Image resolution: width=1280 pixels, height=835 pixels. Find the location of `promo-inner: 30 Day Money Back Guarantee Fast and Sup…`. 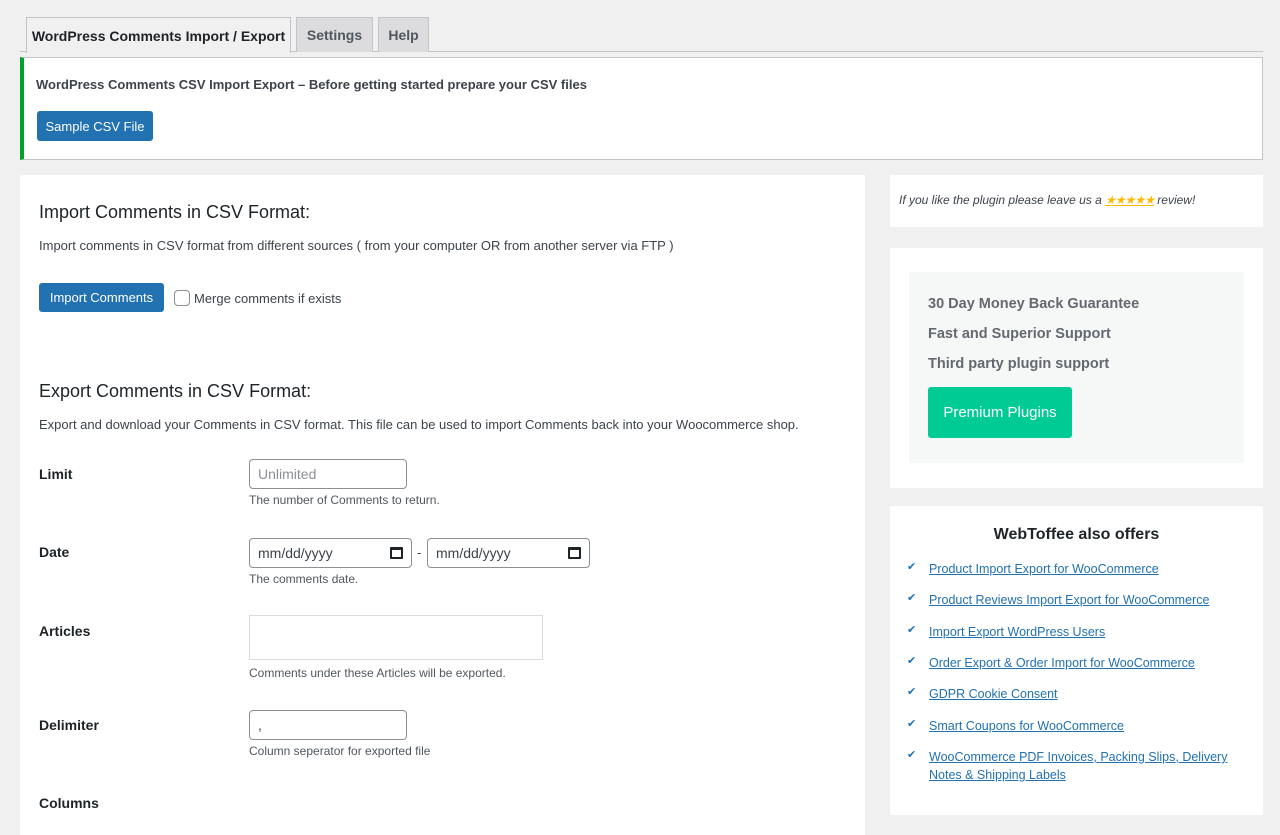

promo-inner: 30 Day Money Back Guarantee Fast and Sup… is located at coordinates (1076, 367).